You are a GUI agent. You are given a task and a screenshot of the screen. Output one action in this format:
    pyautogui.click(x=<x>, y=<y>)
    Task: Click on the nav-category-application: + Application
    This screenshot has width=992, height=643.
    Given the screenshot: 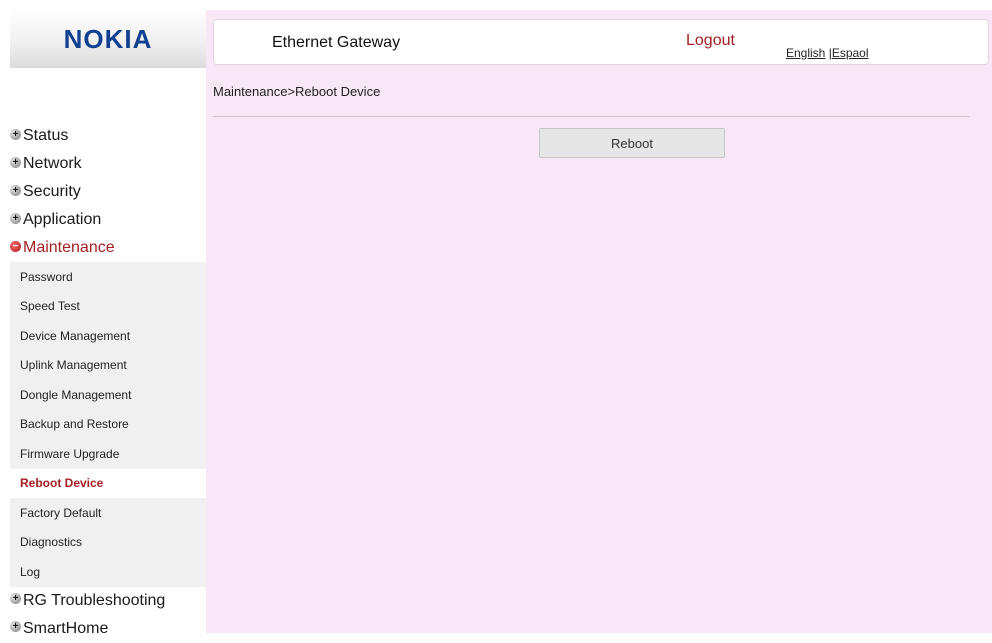 What is the action you would take?
    pyautogui.click(x=108, y=220)
    